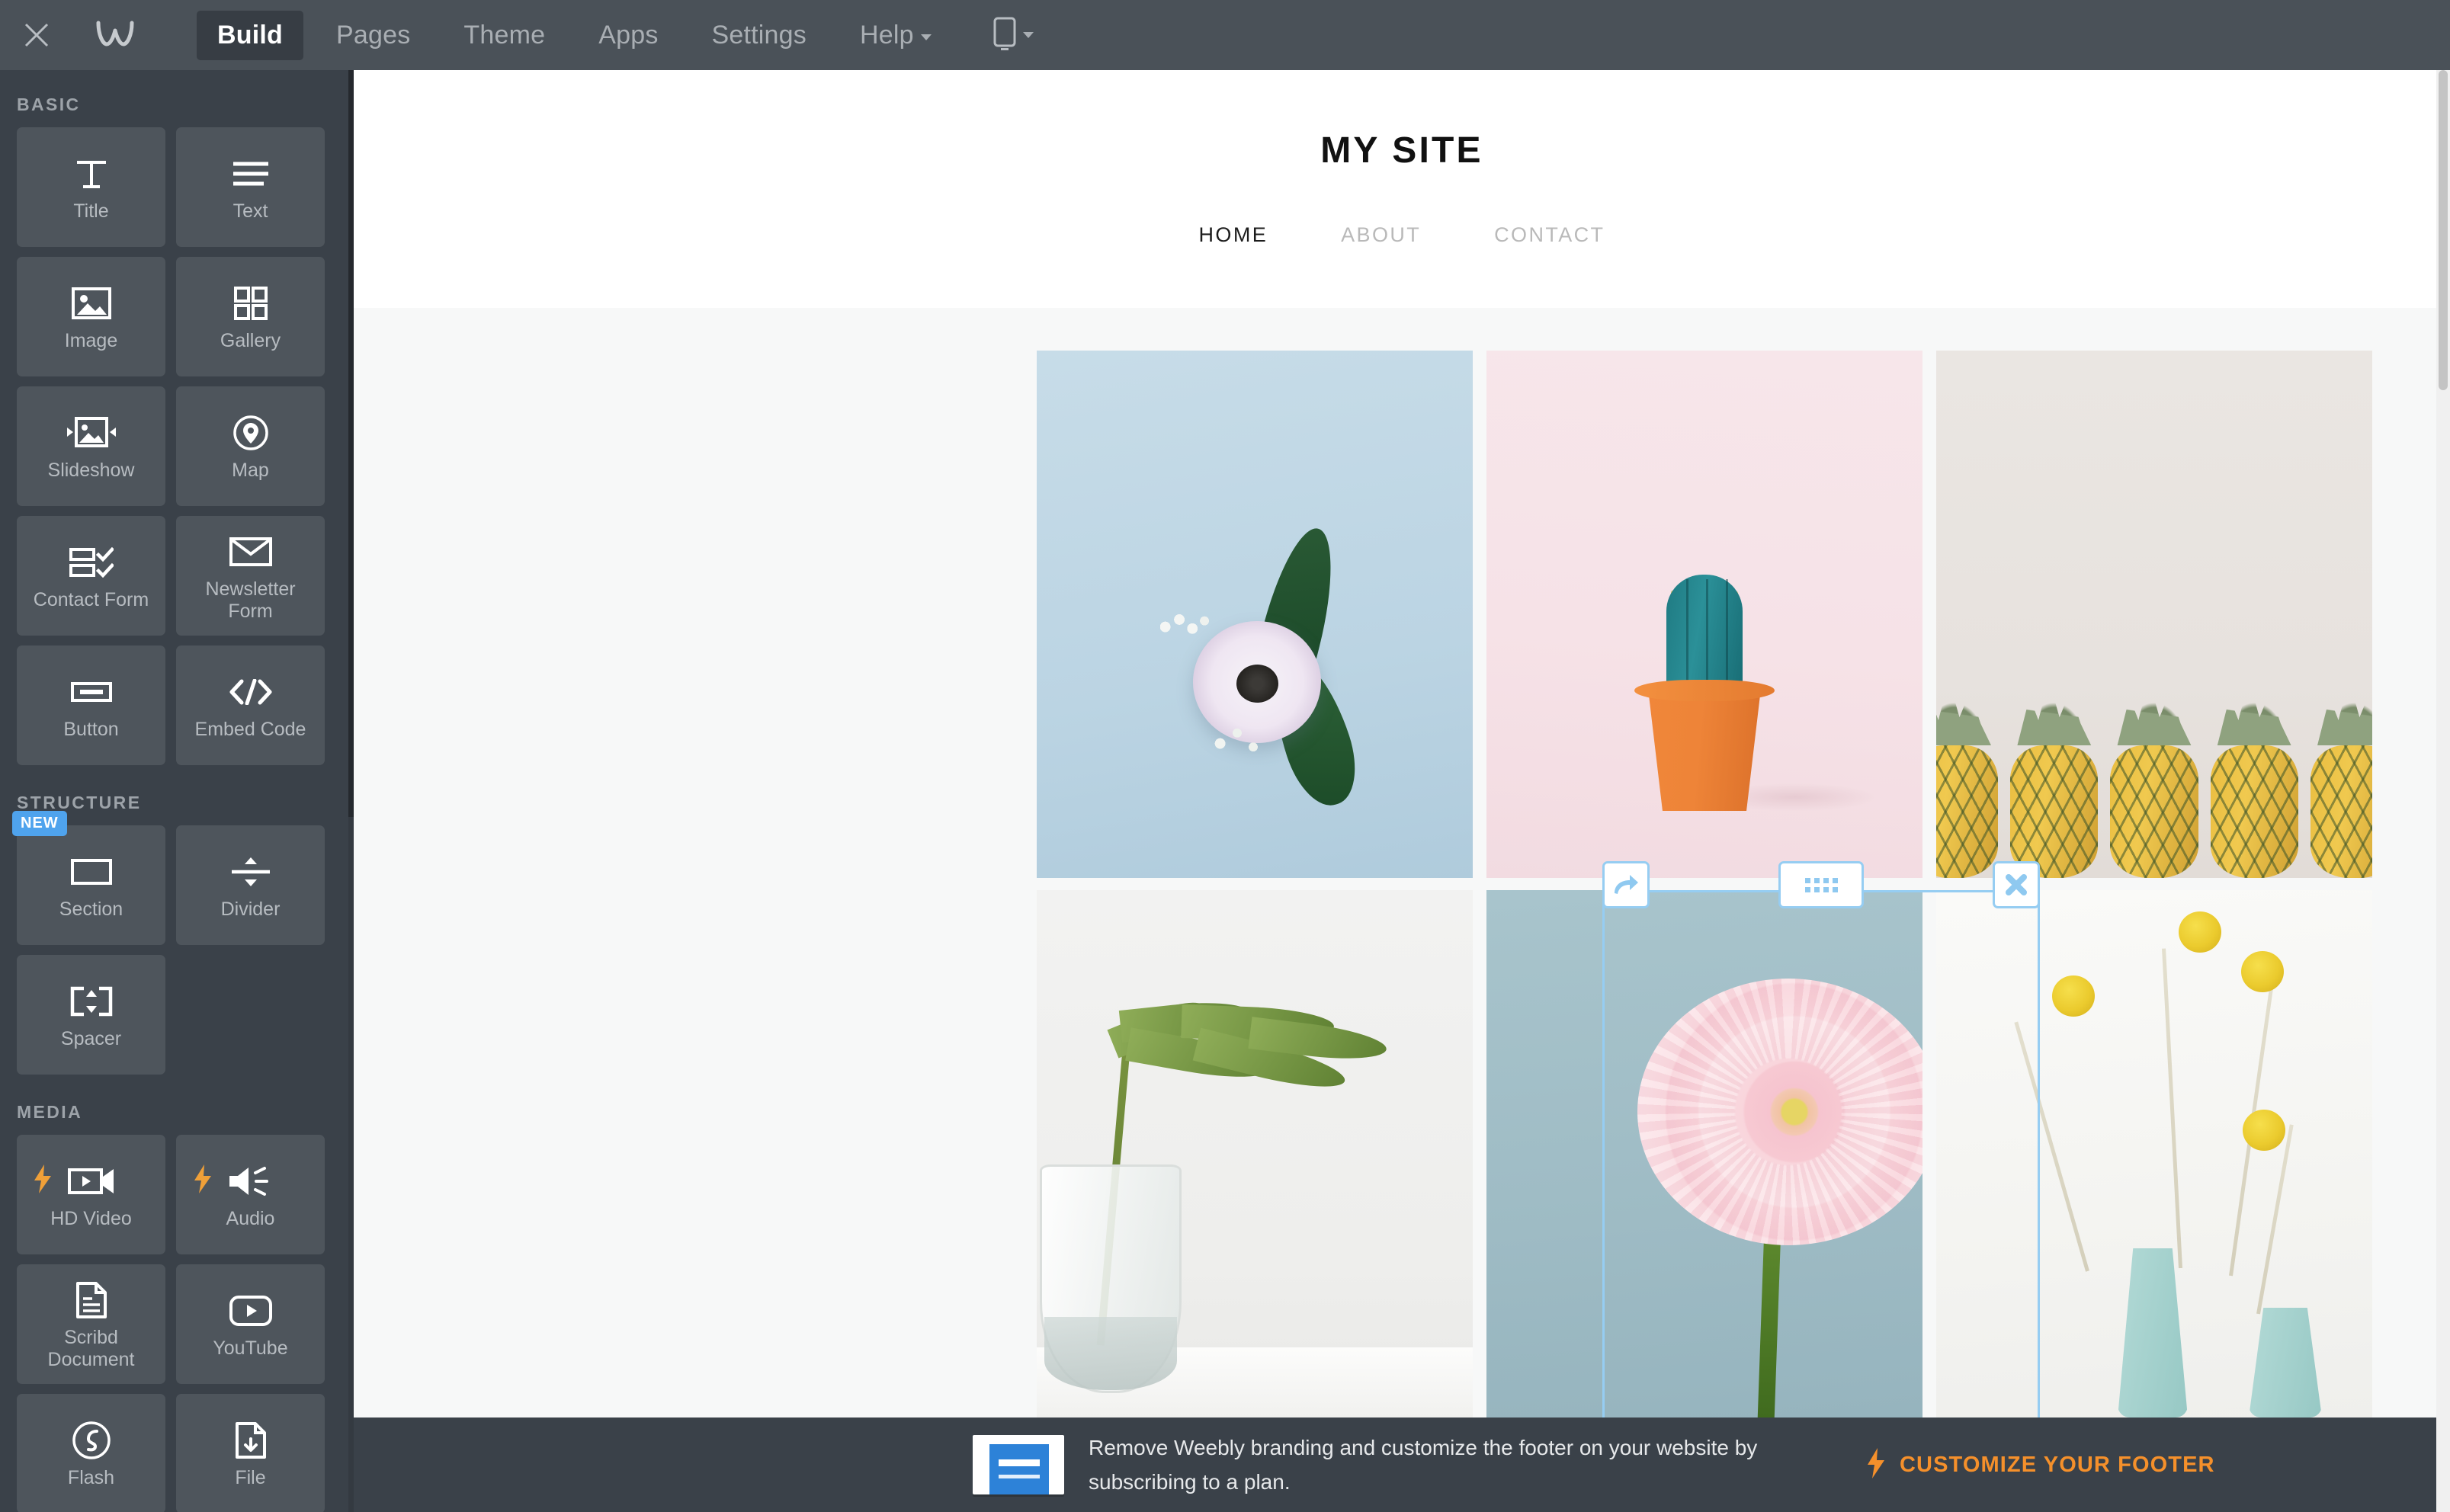 Image resolution: width=2450 pixels, height=1512 pixels. Describe the element at coordinates (91, 1348) in the screenshot. I see `element-tile-label: Scribd Document` at that location.